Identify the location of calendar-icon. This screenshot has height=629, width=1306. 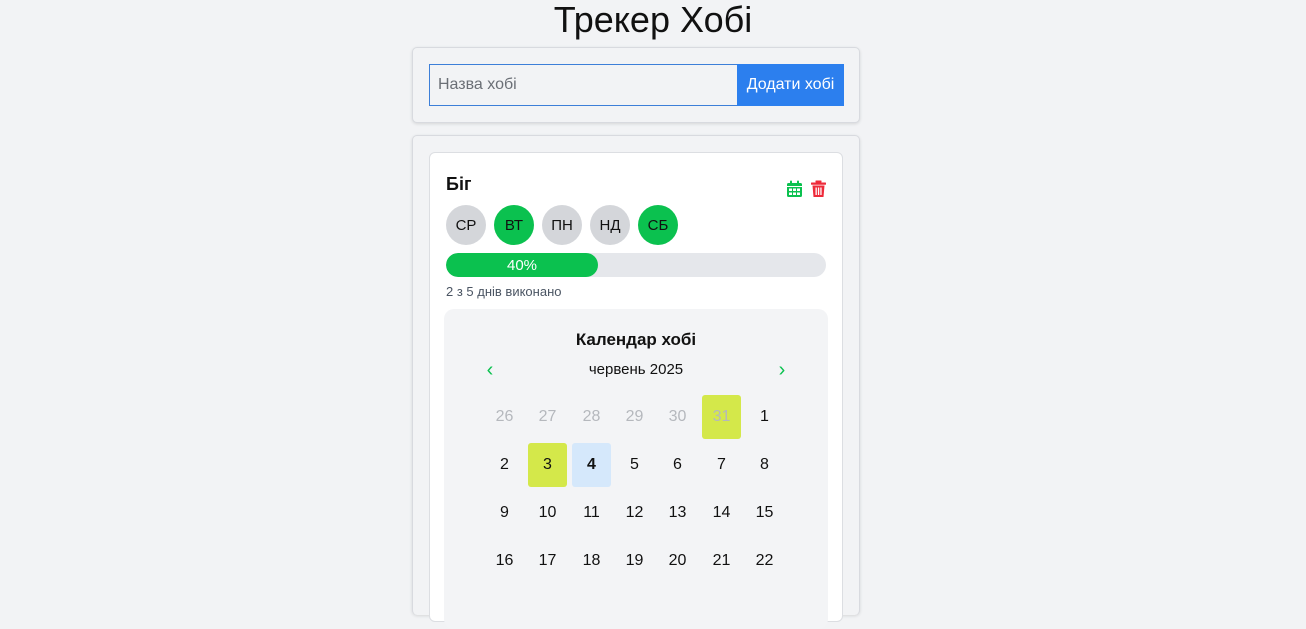
(794, 189).